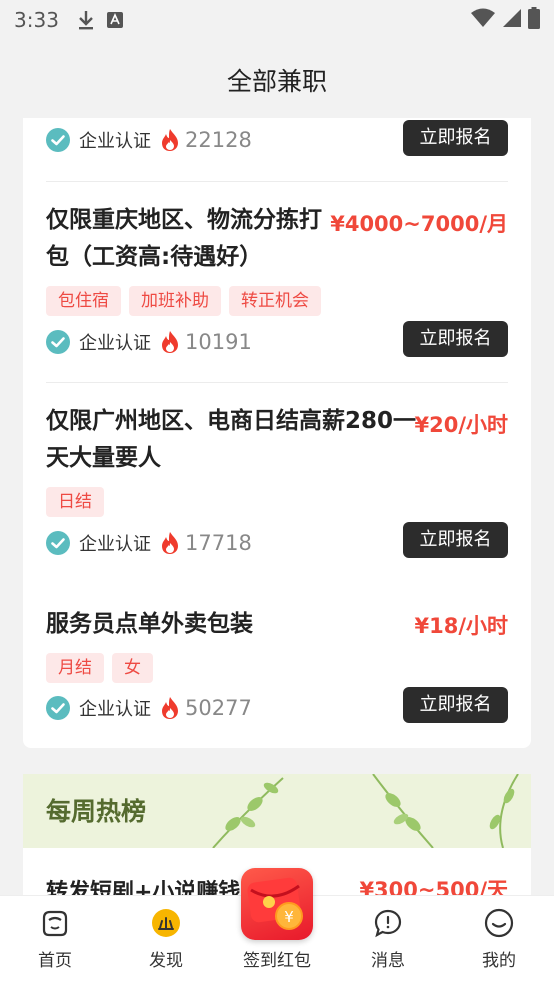 This screenshot has height=984, width=554. I want to click on weekly-hot-banner: 每周热榜, so click(277, 811).